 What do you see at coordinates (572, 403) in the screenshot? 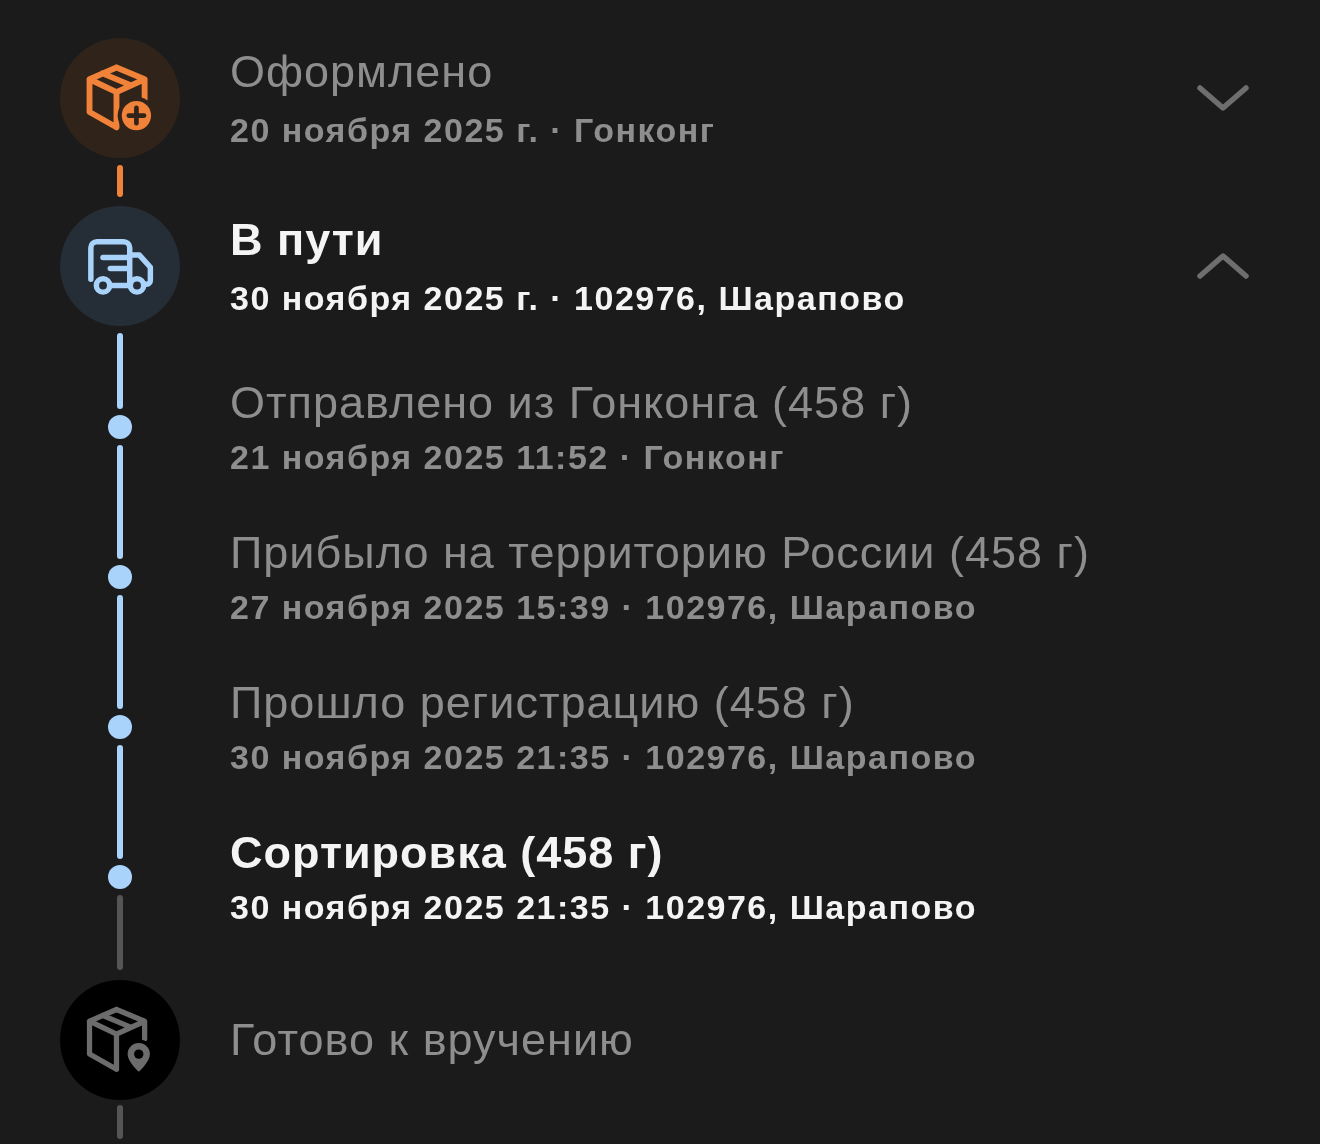
I see `event-title: Отправлено из Гонконга (458 г)` at bounding box center [572, 403].